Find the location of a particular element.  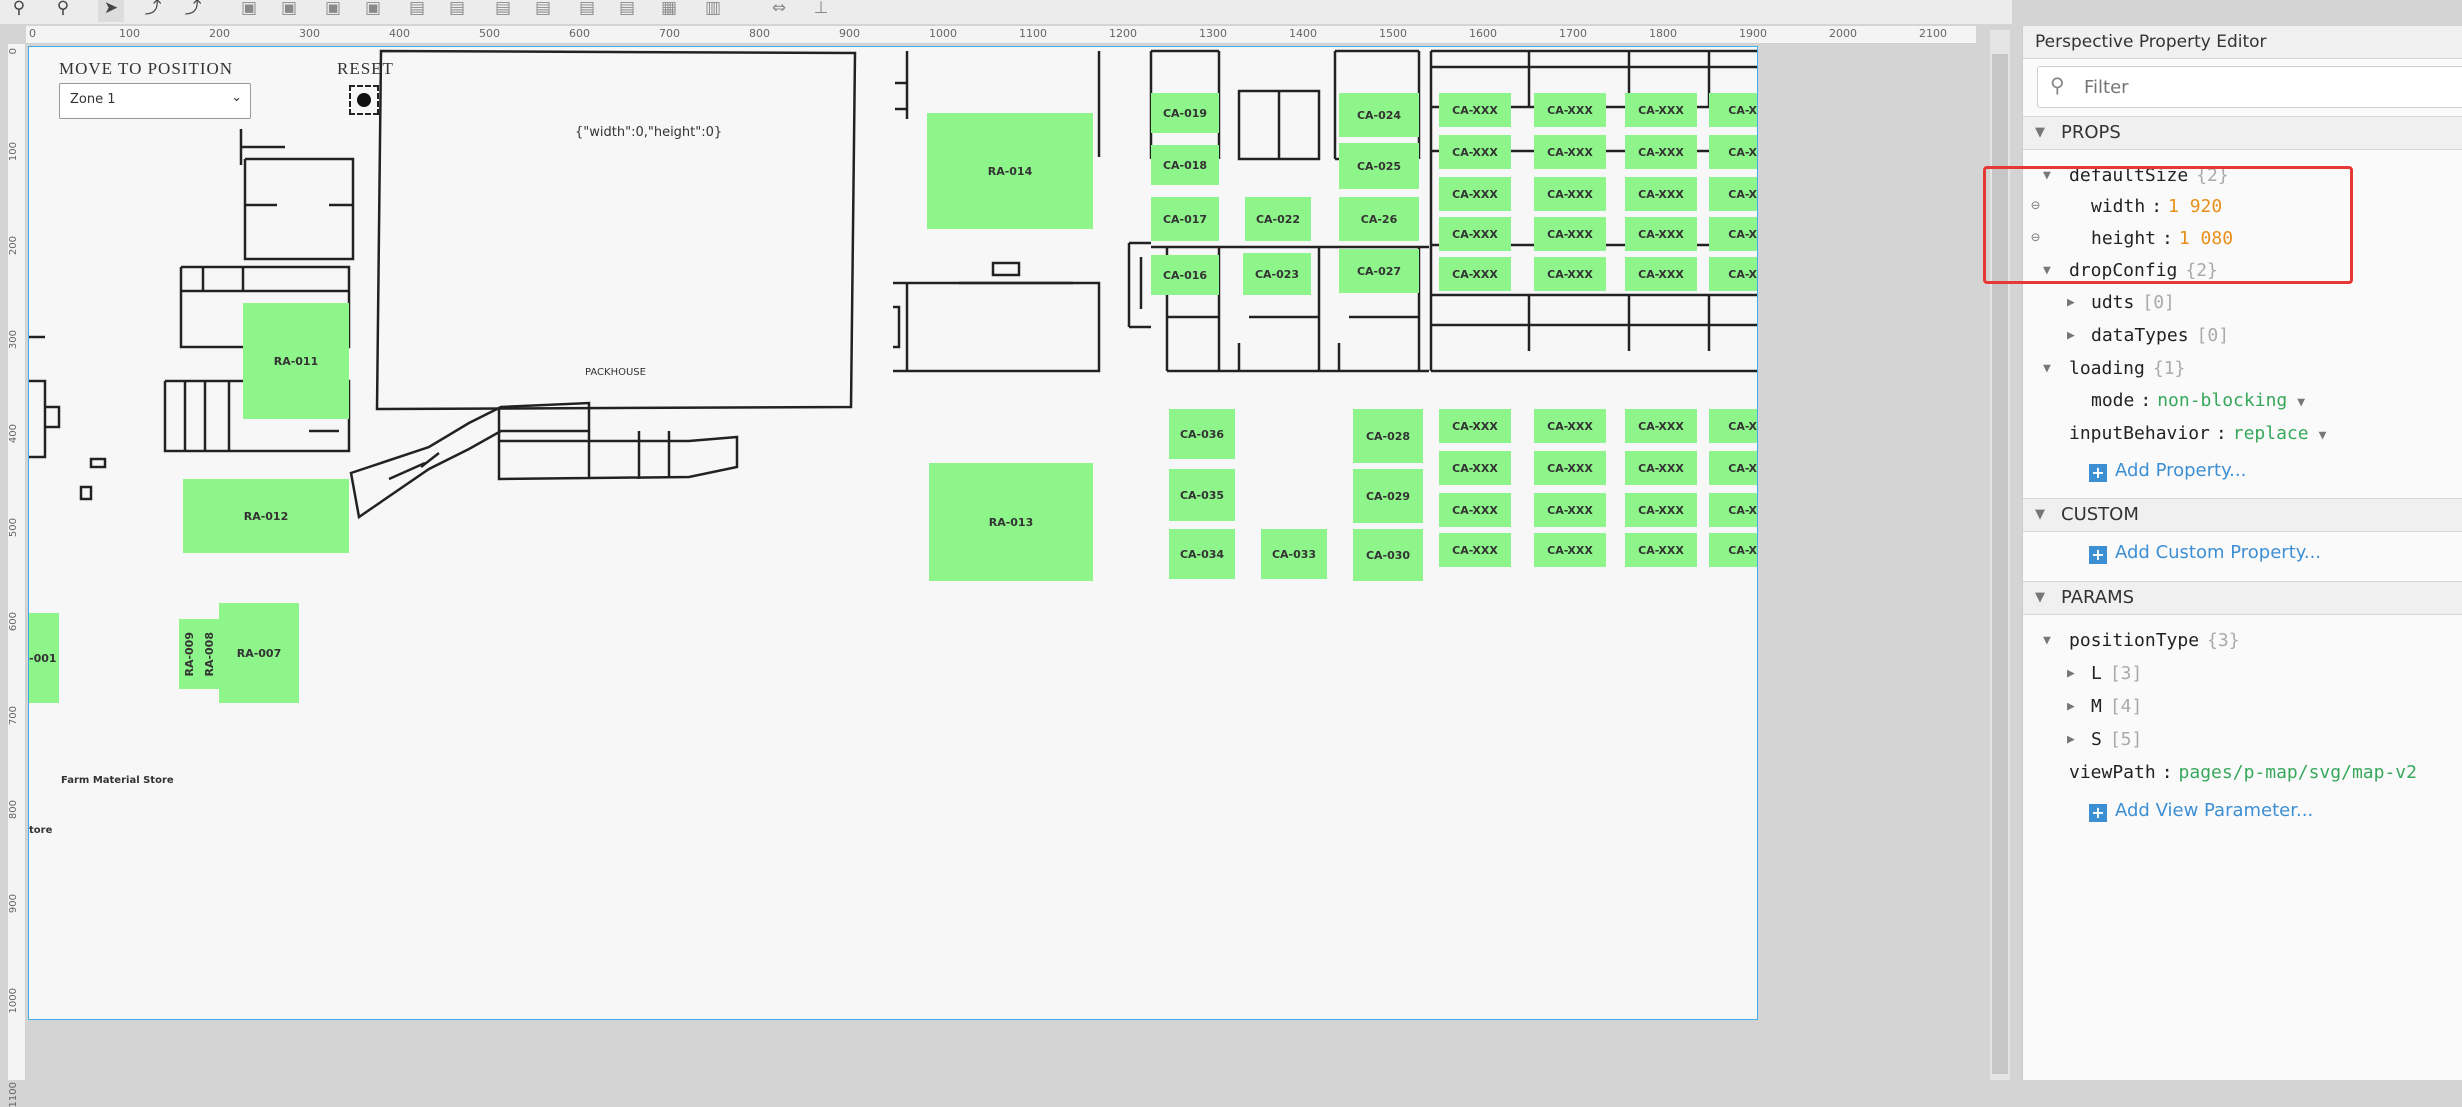

zone-ca-023: CA-023 is located at coordinates (1277, 274).